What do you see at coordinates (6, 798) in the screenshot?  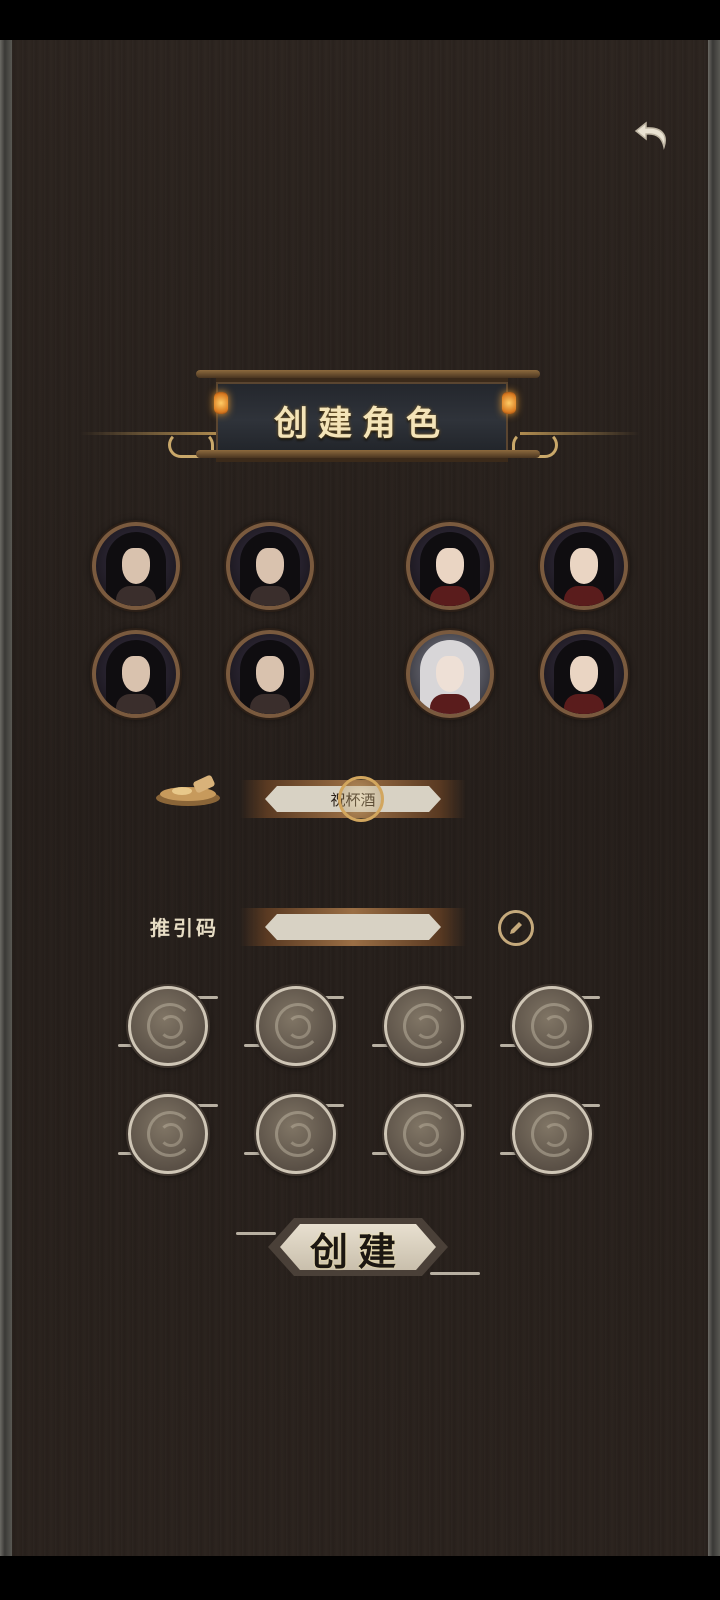 I see `panel-edge-left` at bounding box center [6, 798].